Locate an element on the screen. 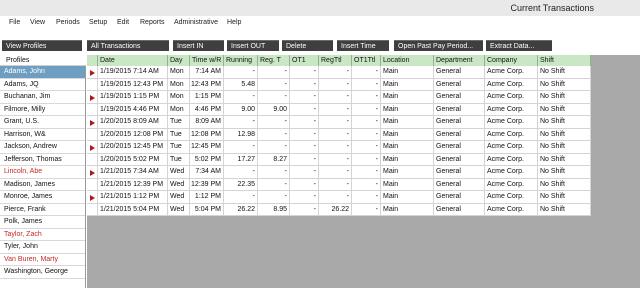 This screenshot has width=640, height=288. view-profiles-button: View Profiles is located at coordinates (42, 45).